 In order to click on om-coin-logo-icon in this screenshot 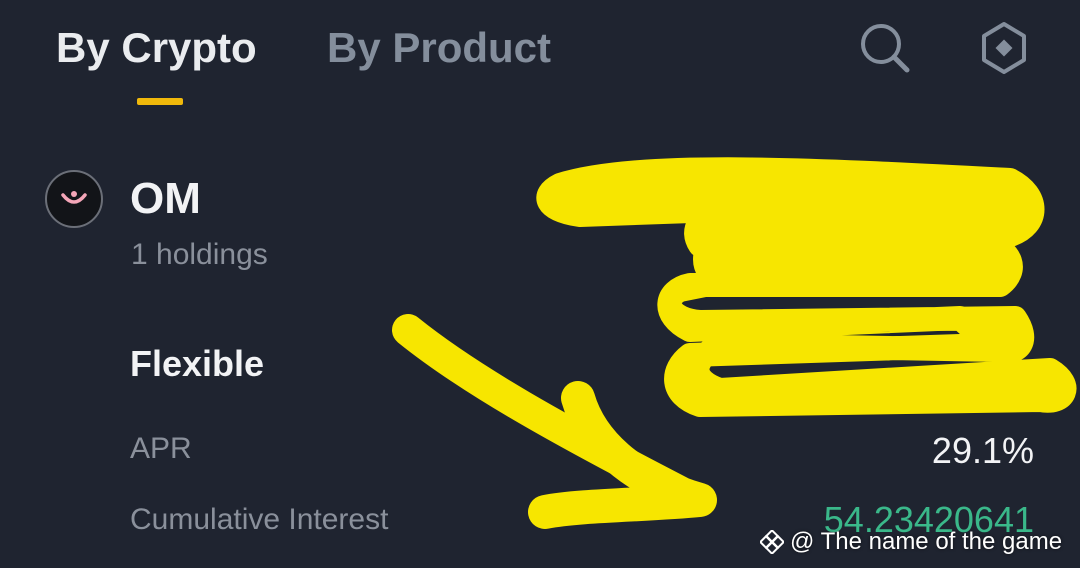, I will do `click(74, 199)`.